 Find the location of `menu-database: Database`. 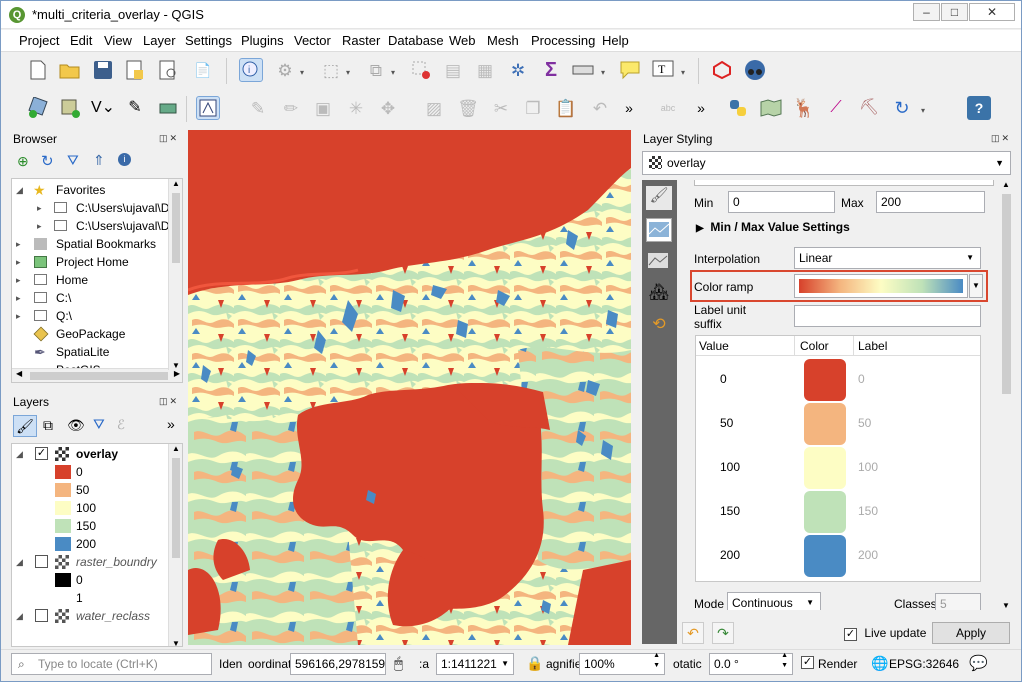

menu-database: Database is located at coordinates (416, 40).